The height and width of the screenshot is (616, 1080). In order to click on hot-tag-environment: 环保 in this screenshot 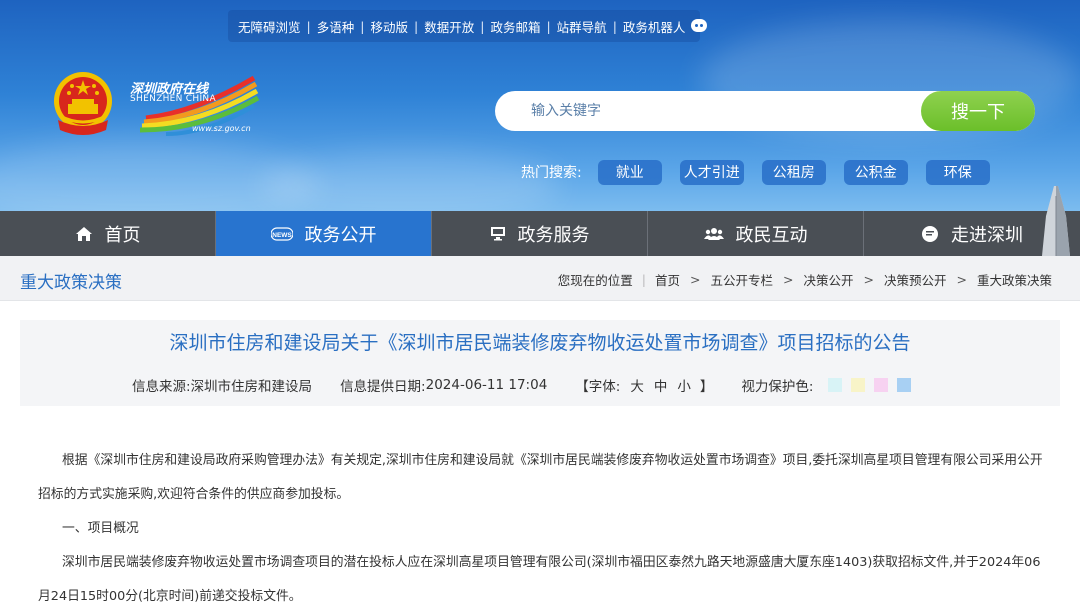, I will do `click(957, 172)`.